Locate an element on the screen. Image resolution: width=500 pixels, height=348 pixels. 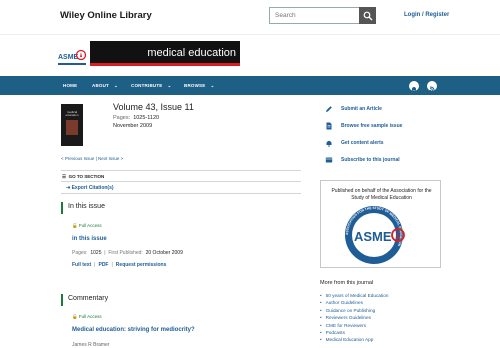
list-item: • Author Guidelines is located at coordinates (354, 302).